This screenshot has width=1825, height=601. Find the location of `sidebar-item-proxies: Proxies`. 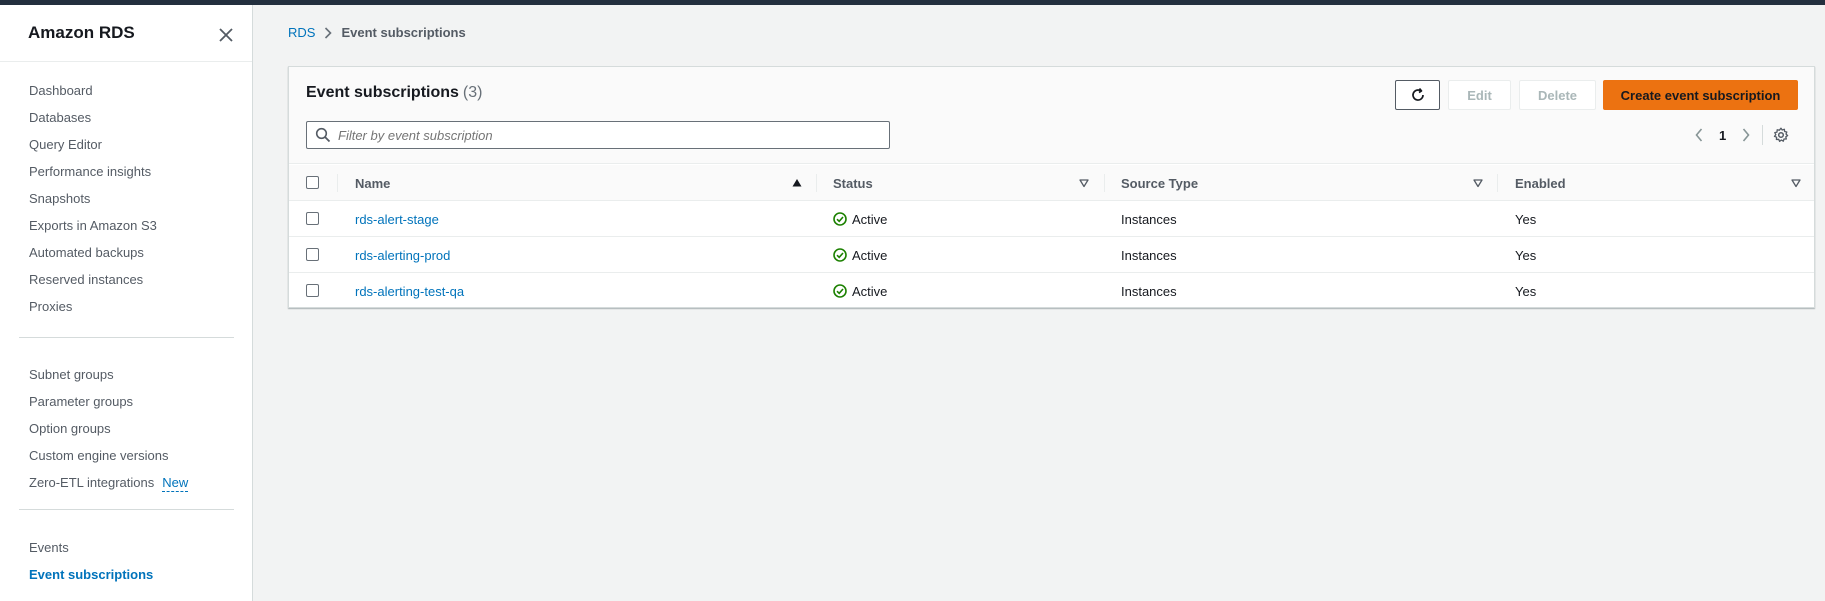

sidebar-item-proxies: Proxies is located at coordinates (93, 306).